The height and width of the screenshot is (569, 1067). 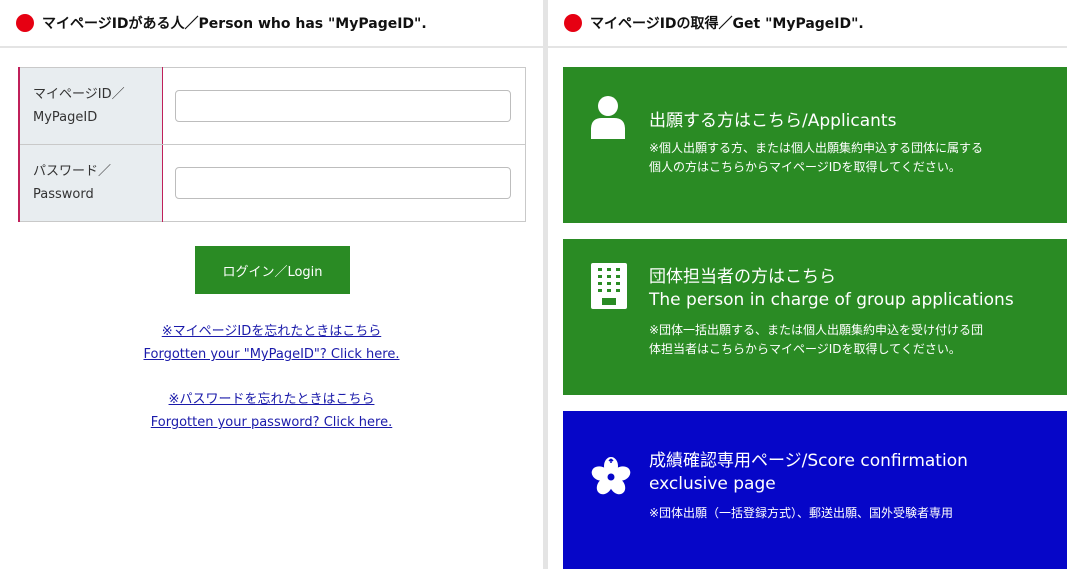 I want to click on score-confirmation-card-description: ※団体出願（一括登録方式）、郵送出願、国外受験者専用, so click(x=801, y=513).